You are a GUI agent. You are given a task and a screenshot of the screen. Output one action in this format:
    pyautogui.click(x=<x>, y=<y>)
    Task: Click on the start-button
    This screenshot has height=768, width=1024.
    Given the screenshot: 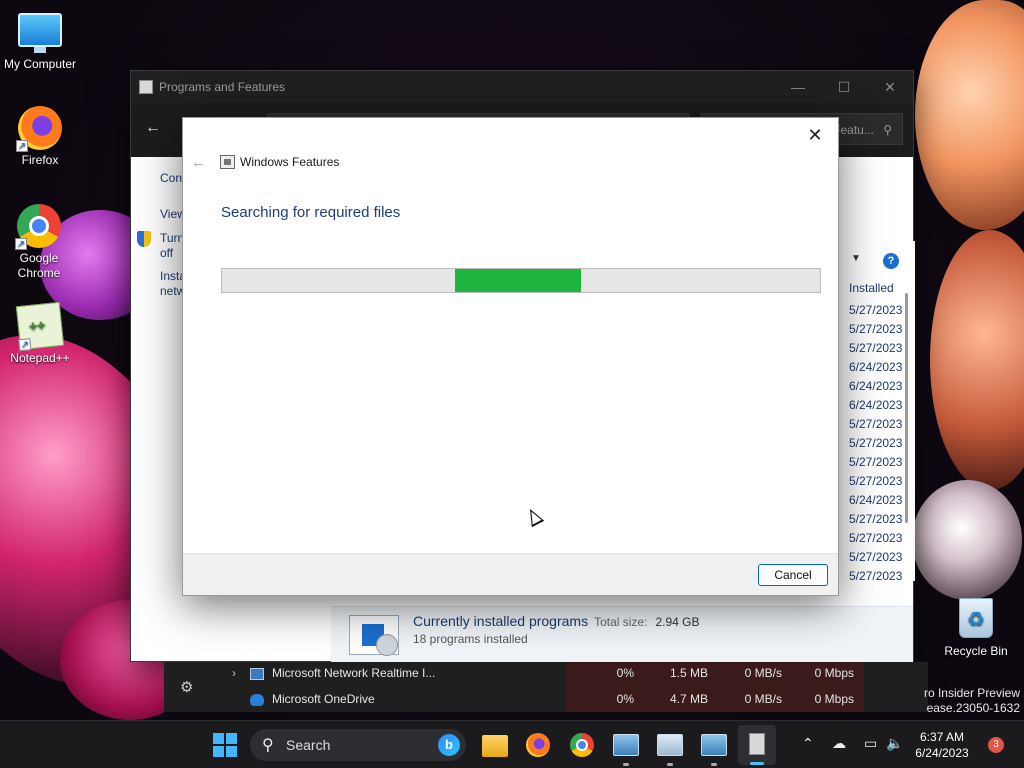 What is the action you would take?
    pyautogui.click(x=225, y=745)
    